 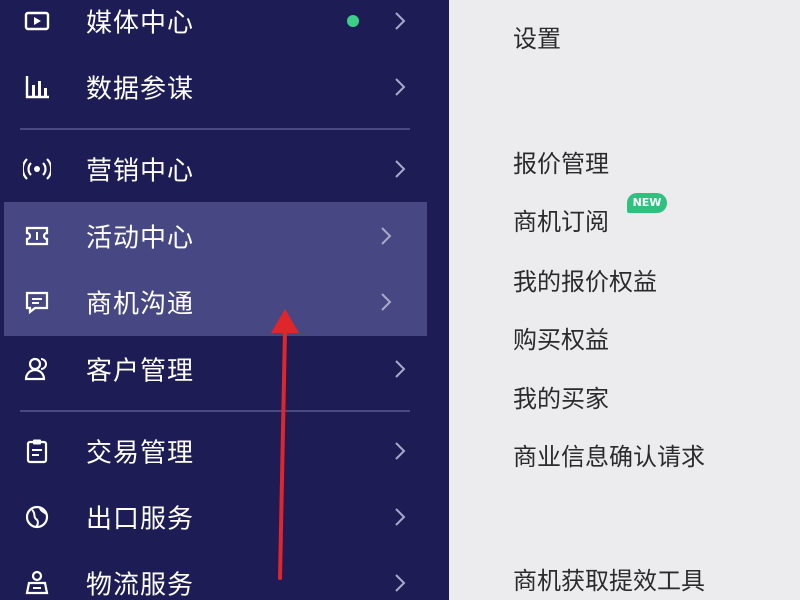 I want to click on sidebar-item-activity-center: 活动中心, so click(x=224, y=236).